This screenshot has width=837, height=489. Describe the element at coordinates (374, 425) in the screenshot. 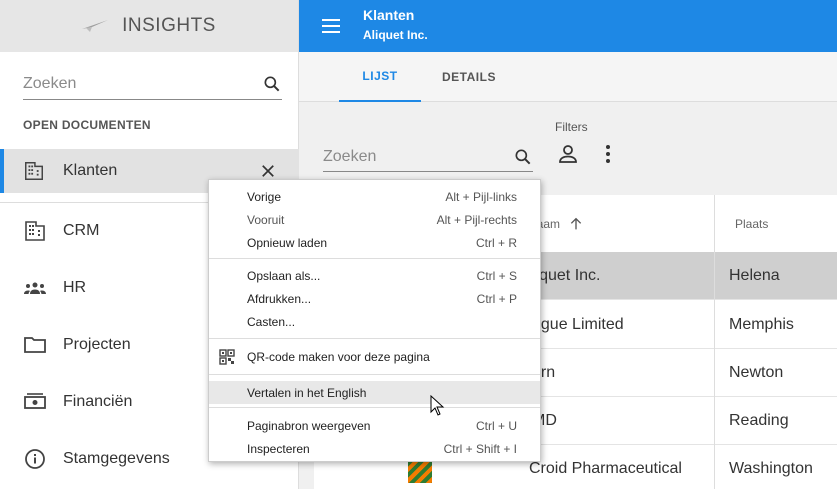

I see `menu-item-paginabron: Paginabron weergeven Ctrl + U` at that location.